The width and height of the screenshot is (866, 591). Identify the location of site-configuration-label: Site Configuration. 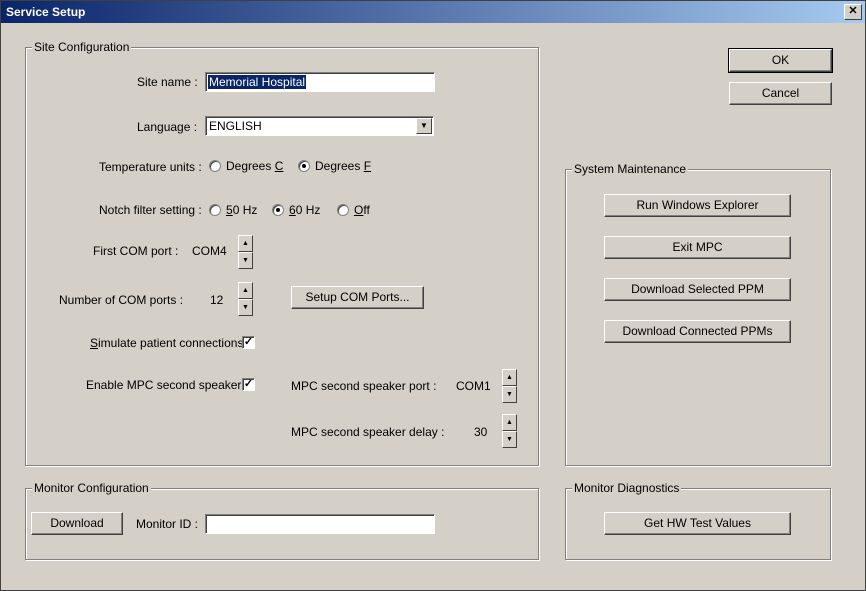
(82, 47).